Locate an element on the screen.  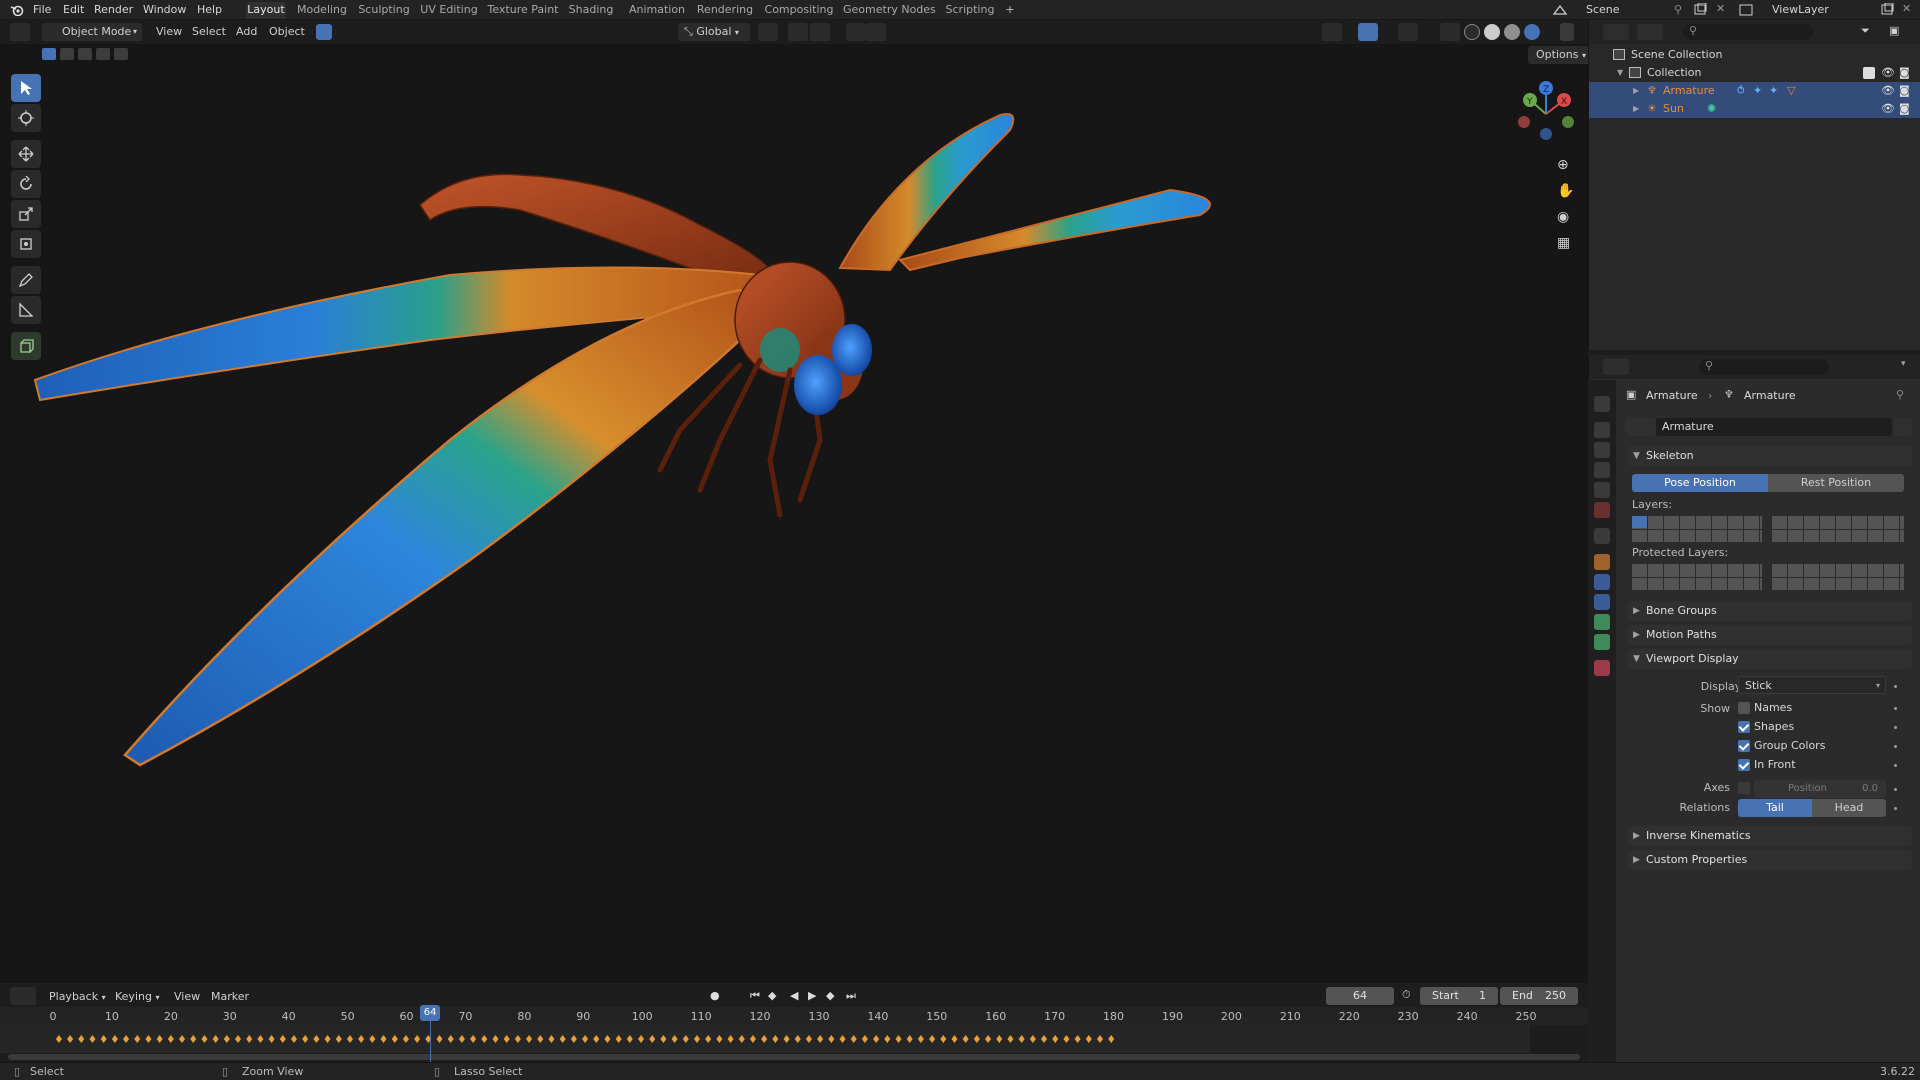
axes-checkbox is located at coordinates (1744, 788).